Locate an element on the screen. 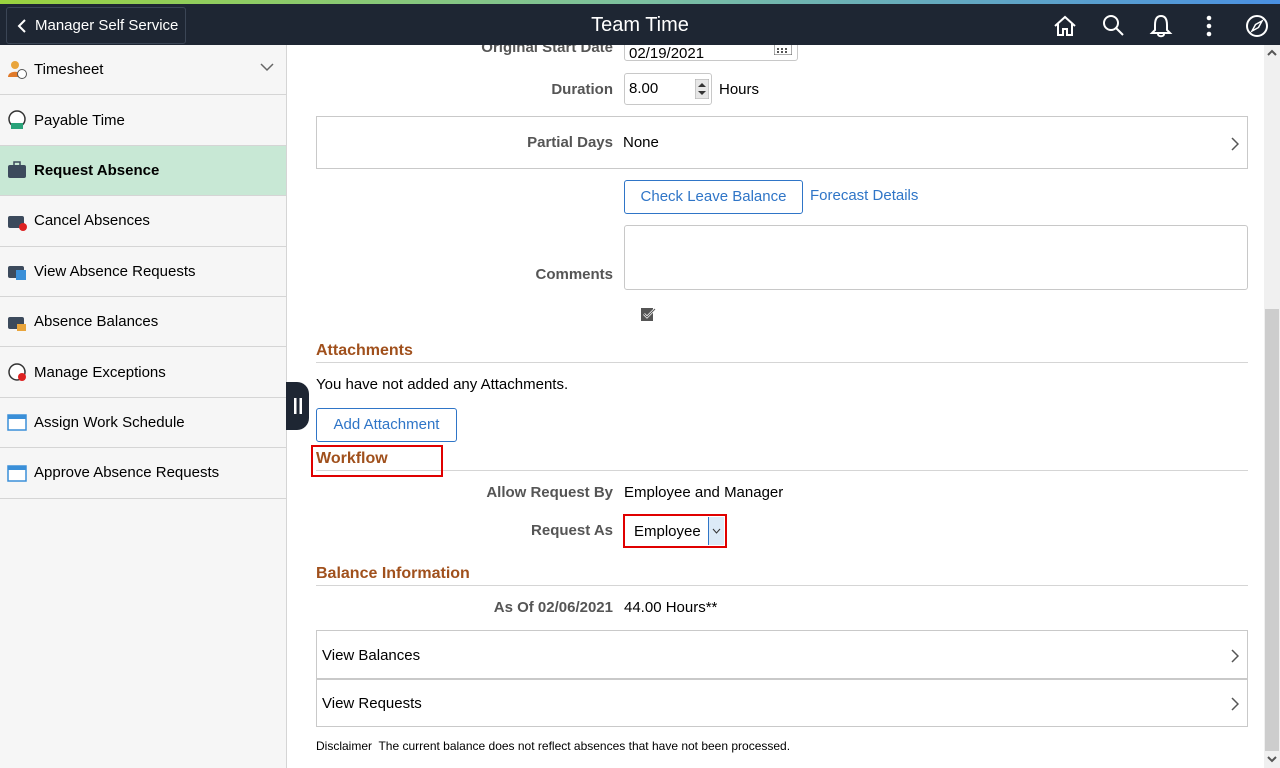  calendar-icon is located at coordinates (783, 50).